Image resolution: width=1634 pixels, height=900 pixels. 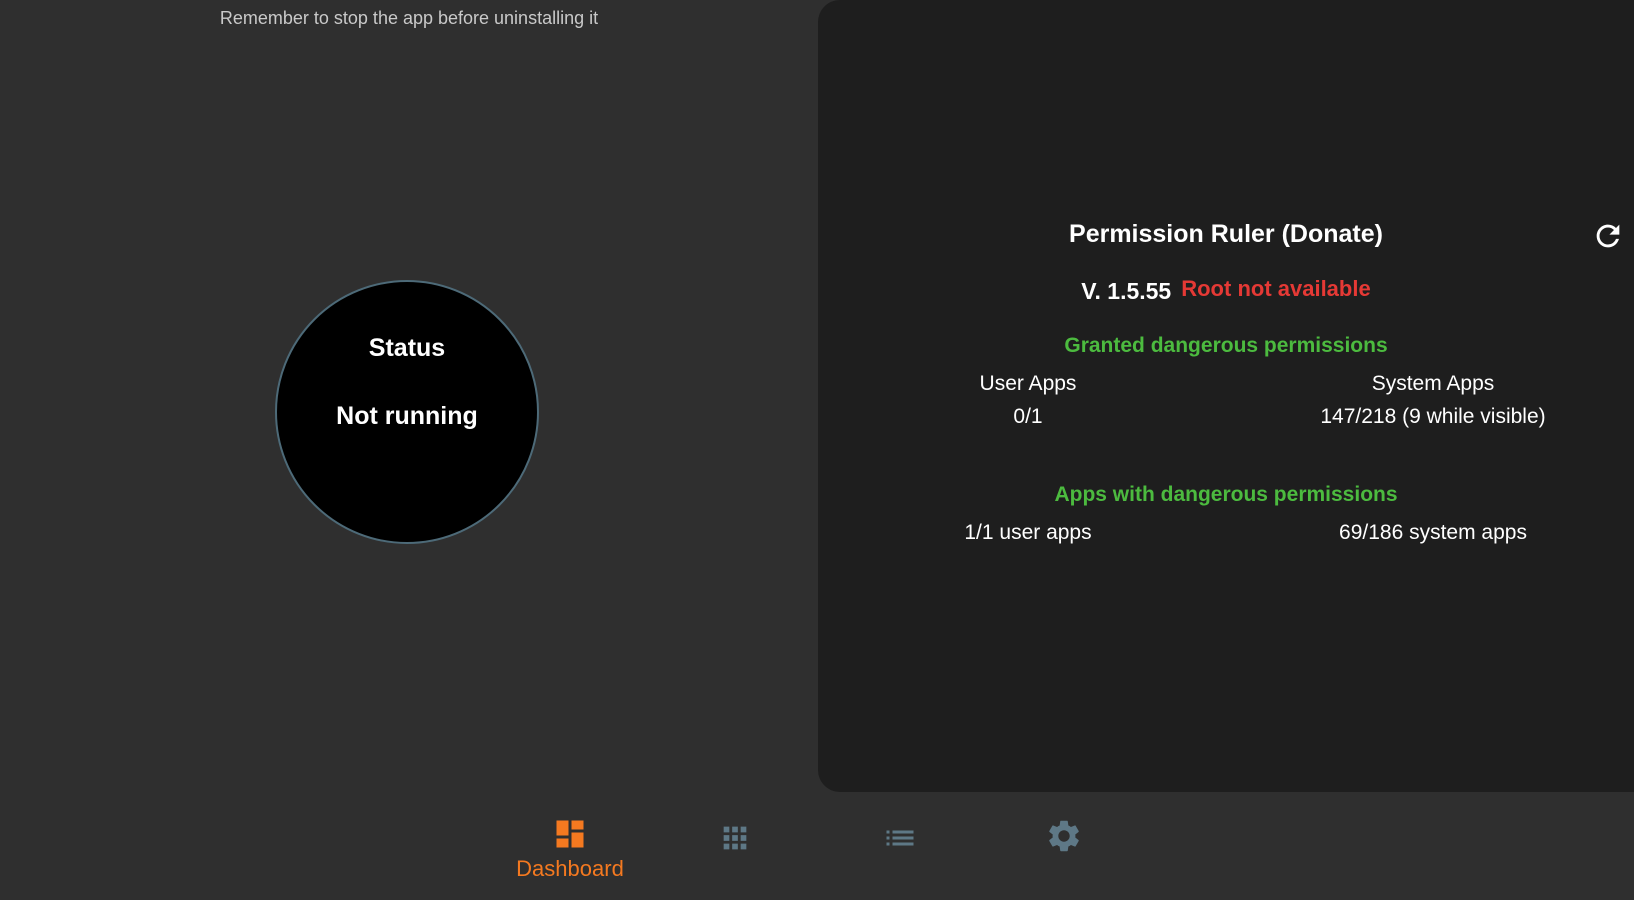 What do you see at coordinates (735, 838) in the screenshot?
I see `apps-grid-icon` at bounding box center [735, 838].